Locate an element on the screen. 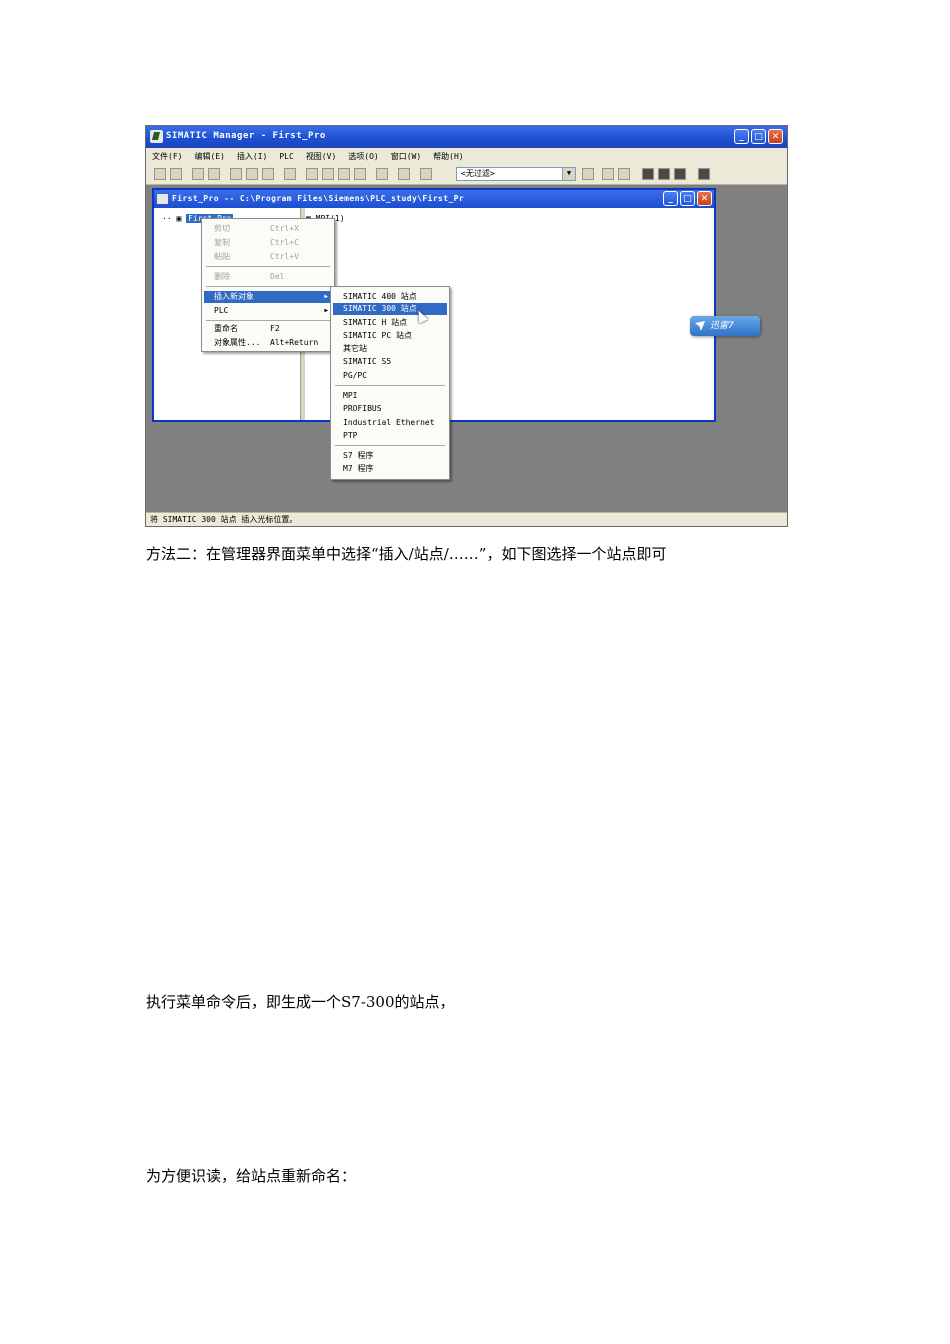  sub-ptp: PTP is located at coordinates (390, 436).